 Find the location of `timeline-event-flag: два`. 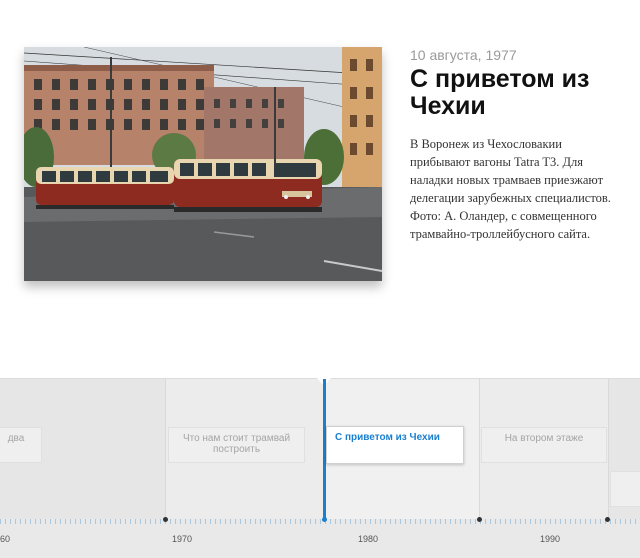

timeline-event-flag: два is located at coordinates (21, 445).